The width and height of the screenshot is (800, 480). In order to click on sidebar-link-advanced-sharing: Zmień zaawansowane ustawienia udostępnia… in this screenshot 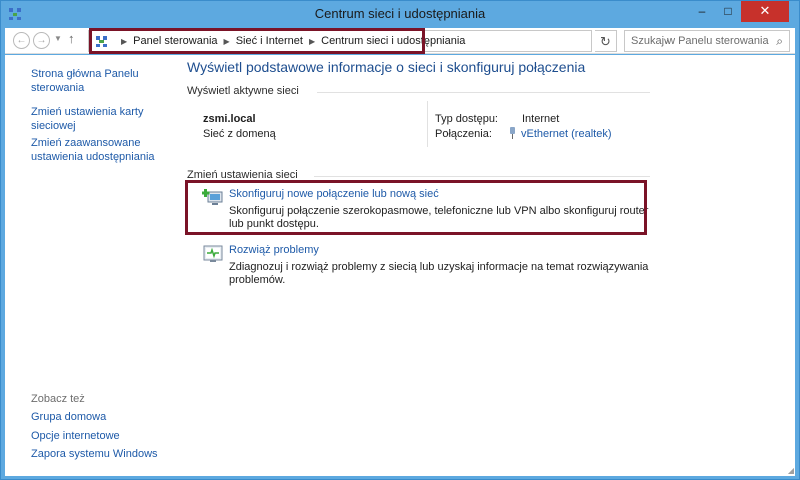, I will do `click(96, 150)`.